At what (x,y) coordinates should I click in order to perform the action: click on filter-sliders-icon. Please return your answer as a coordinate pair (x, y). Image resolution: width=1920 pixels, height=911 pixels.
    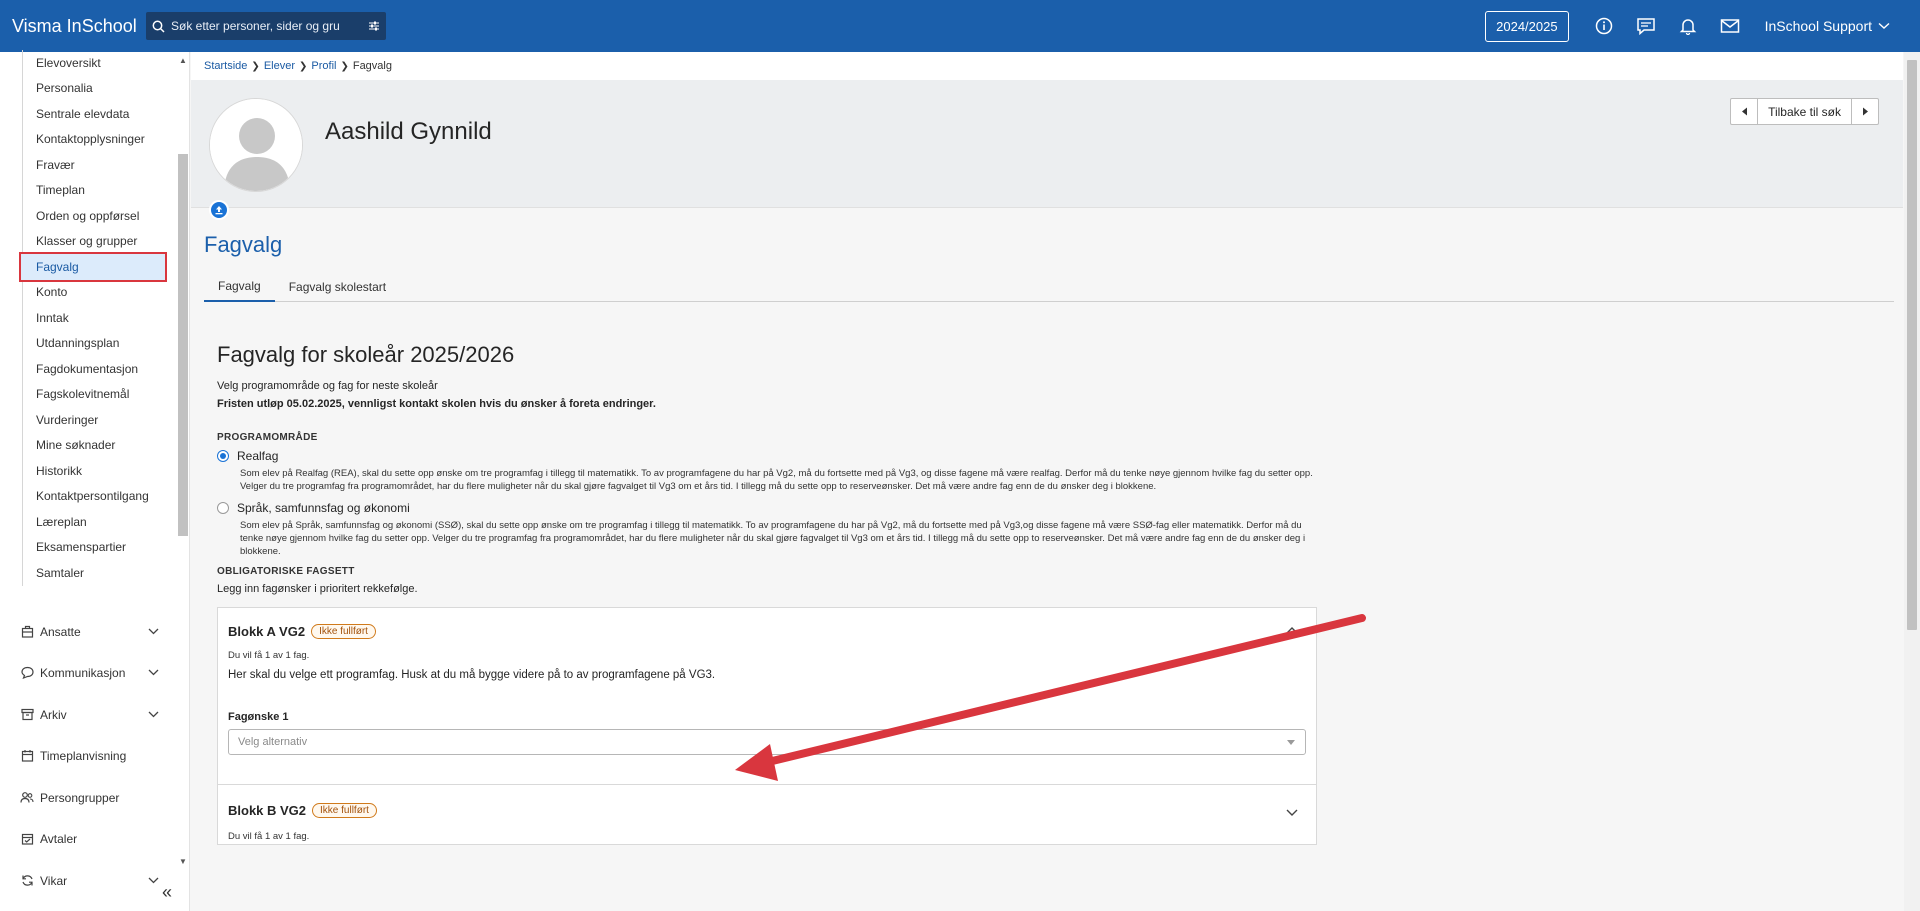
    Looking at the image, I should click on (374, 26).